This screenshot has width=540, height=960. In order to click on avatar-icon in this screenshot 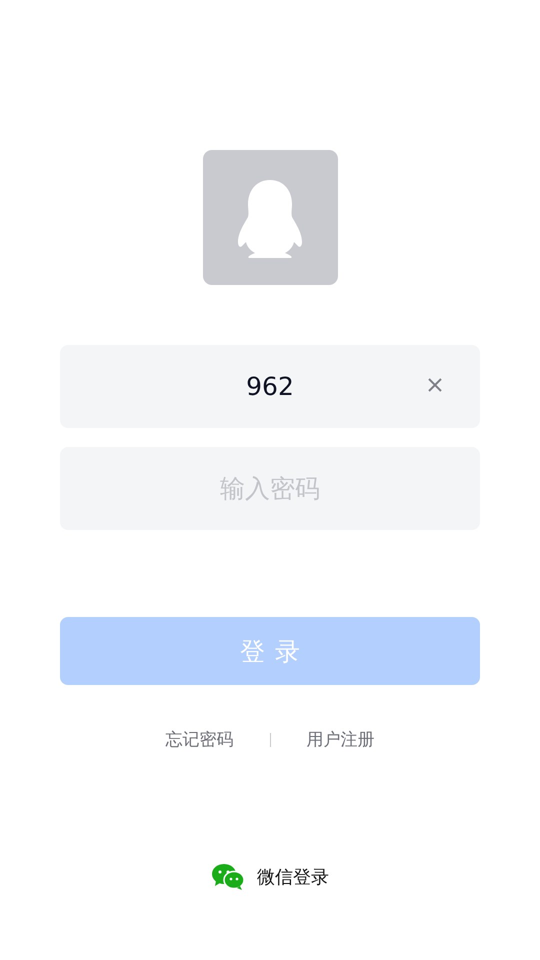, I will do `click(270, 217)`.